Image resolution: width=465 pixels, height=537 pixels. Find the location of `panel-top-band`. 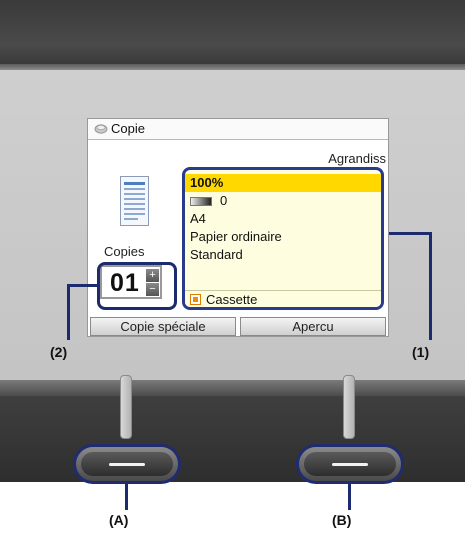

panel-top-band is located at coordinates (232, 32).